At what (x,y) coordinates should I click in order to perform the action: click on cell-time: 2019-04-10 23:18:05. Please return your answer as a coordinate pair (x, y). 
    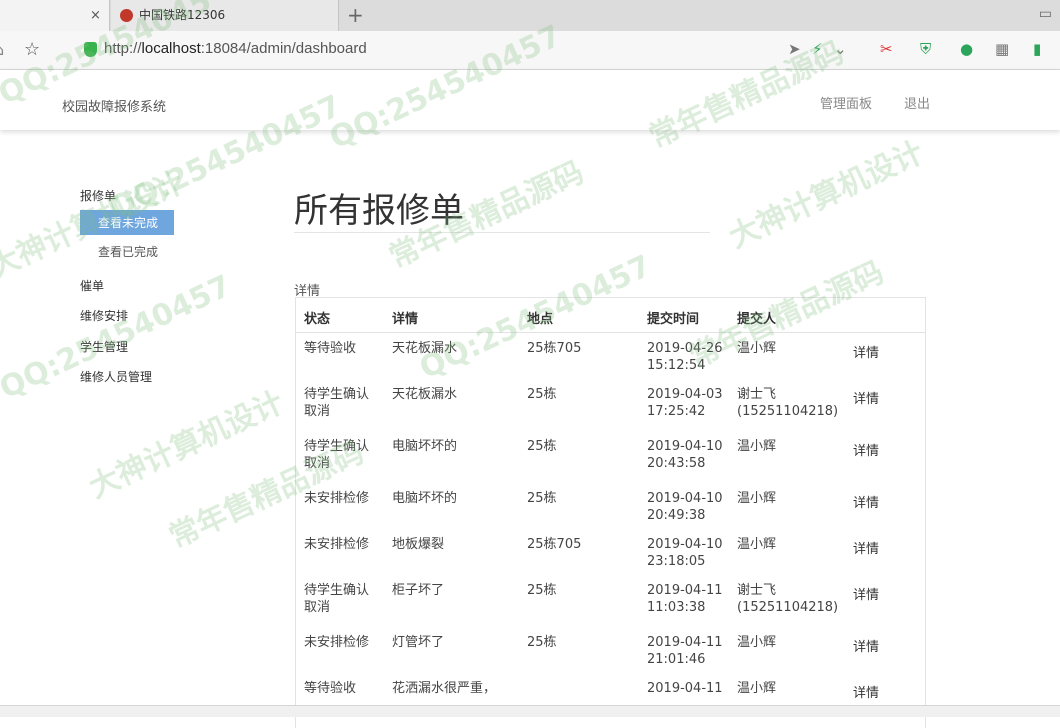
    Looking at the image, I should click on (685, 553).